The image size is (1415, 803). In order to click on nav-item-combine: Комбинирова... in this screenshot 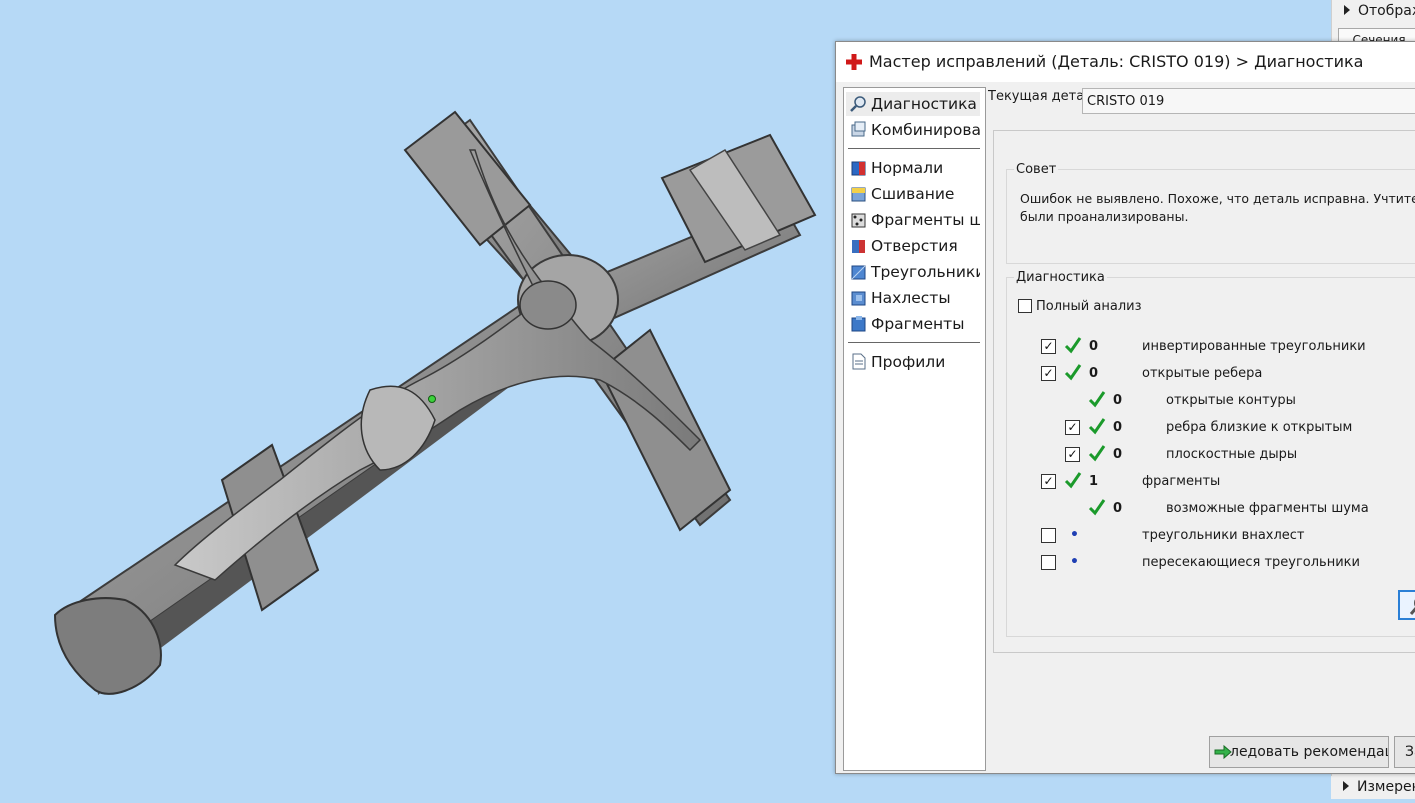, I will do `click(913, 130)`.